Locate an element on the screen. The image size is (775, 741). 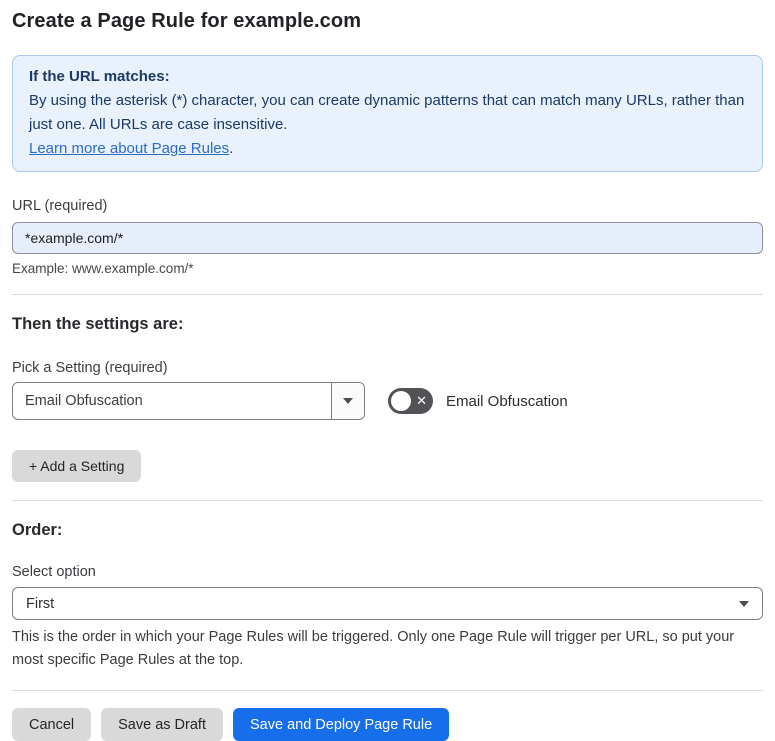
order-select-label: Select option is located at coordinates (54, 572).